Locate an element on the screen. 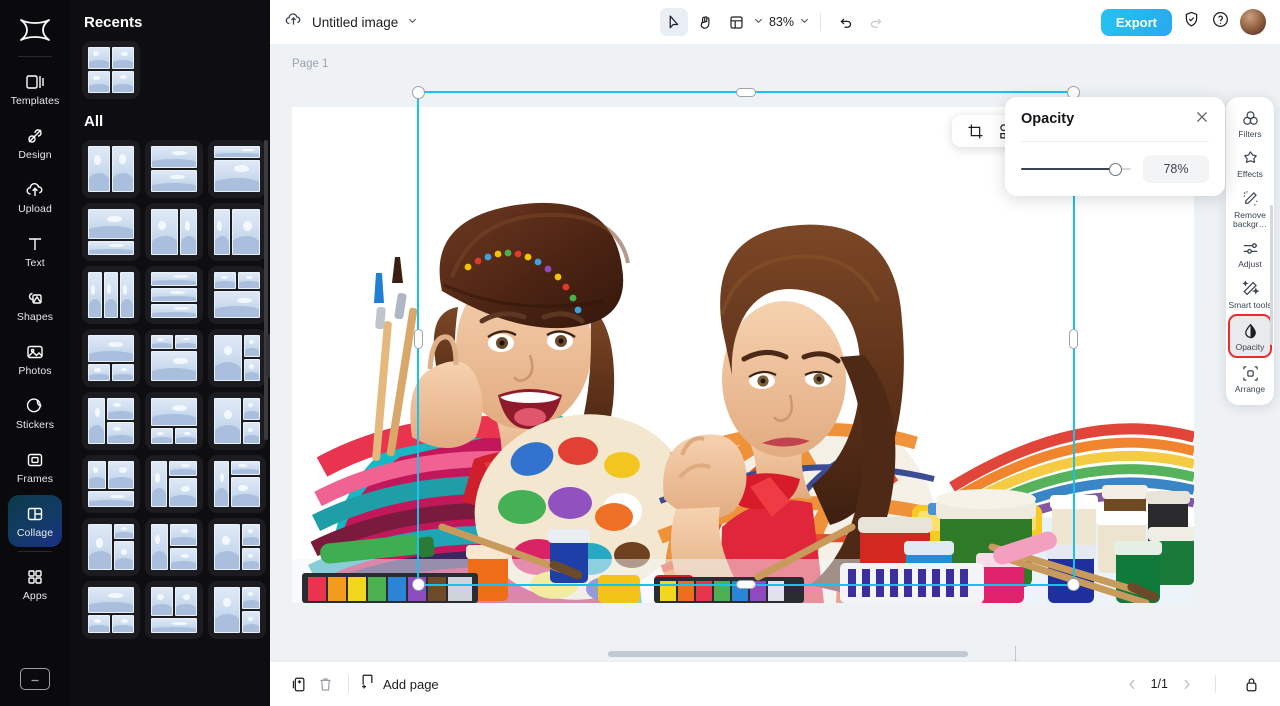 The width and height of the screenshot is (1280, 706). topbar-right: Export is located at coordinates (1183, 22).